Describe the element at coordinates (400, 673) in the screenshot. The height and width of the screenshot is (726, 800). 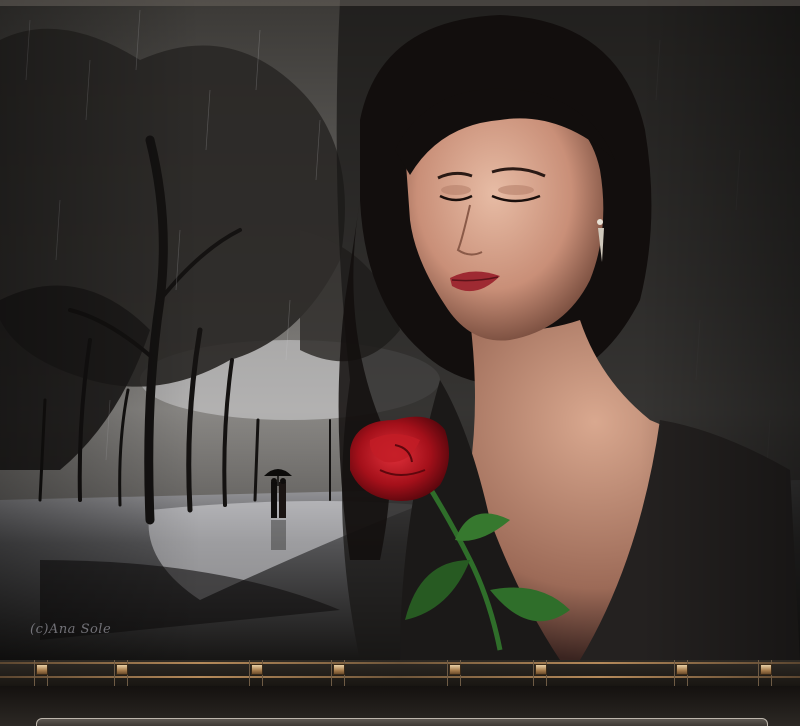
I see `filmstrip-border` at that location.